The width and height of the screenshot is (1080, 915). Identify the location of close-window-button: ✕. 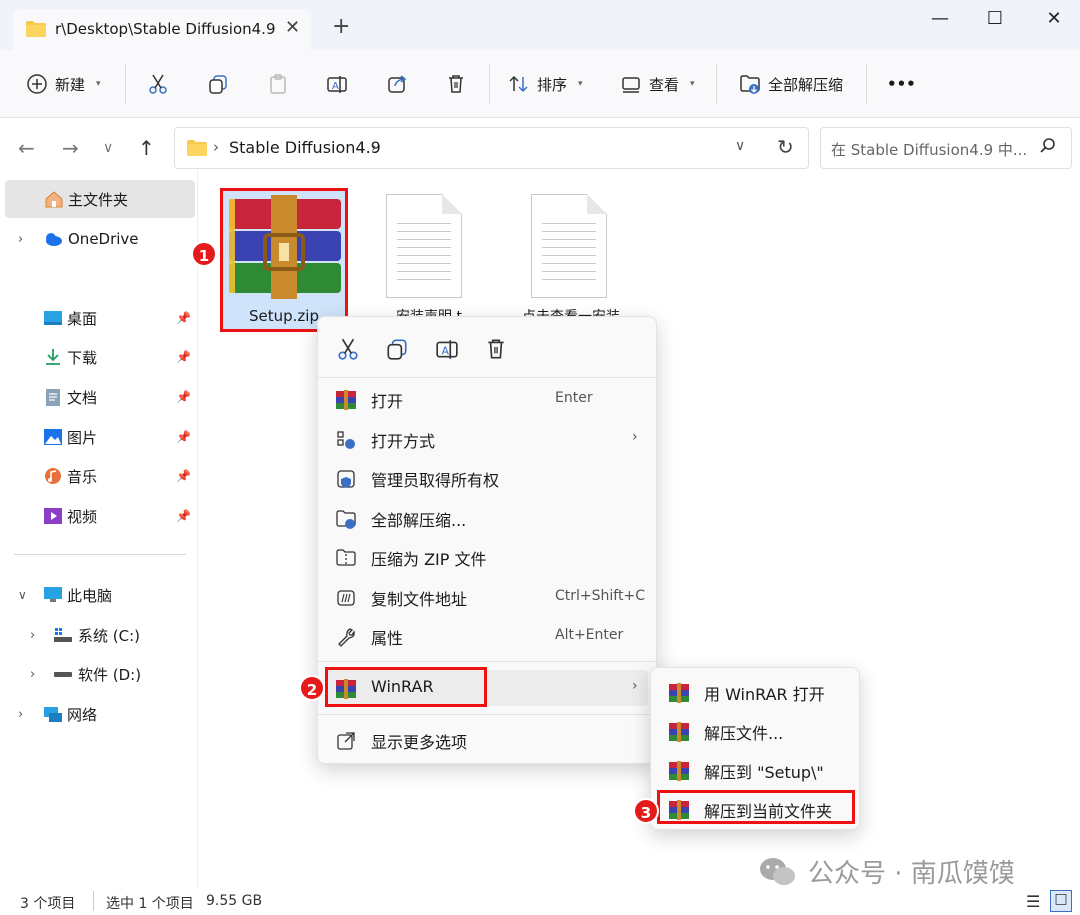
(1054, 20).